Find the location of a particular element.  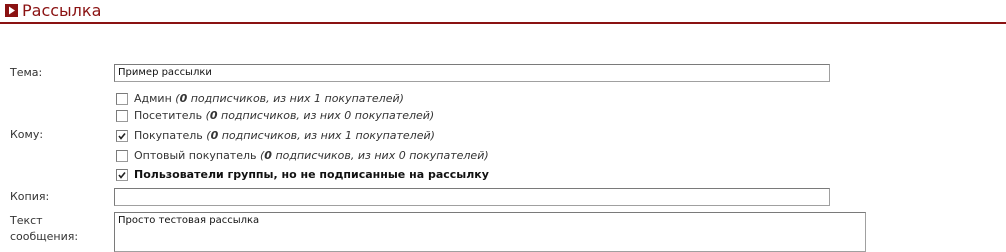

recipients-label: Кому: is located at coordinates (27, 134).